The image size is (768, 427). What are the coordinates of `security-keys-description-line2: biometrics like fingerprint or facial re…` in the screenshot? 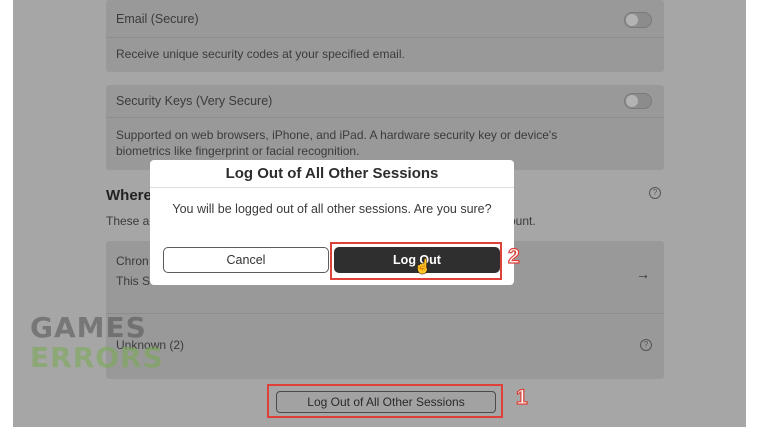 It's located at (238, 151).